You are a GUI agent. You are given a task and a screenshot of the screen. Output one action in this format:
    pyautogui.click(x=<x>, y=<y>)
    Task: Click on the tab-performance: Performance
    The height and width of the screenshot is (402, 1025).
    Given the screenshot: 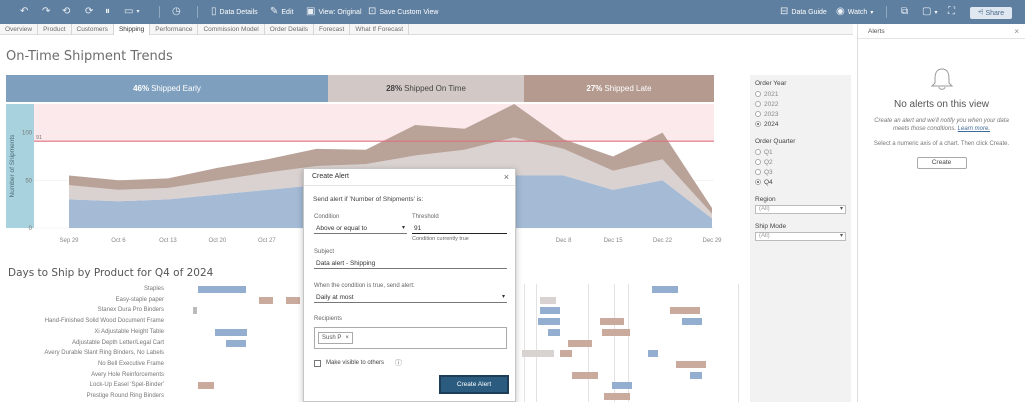 What is the action you would take?
    pyautogui.click(x=174, y=29)
    